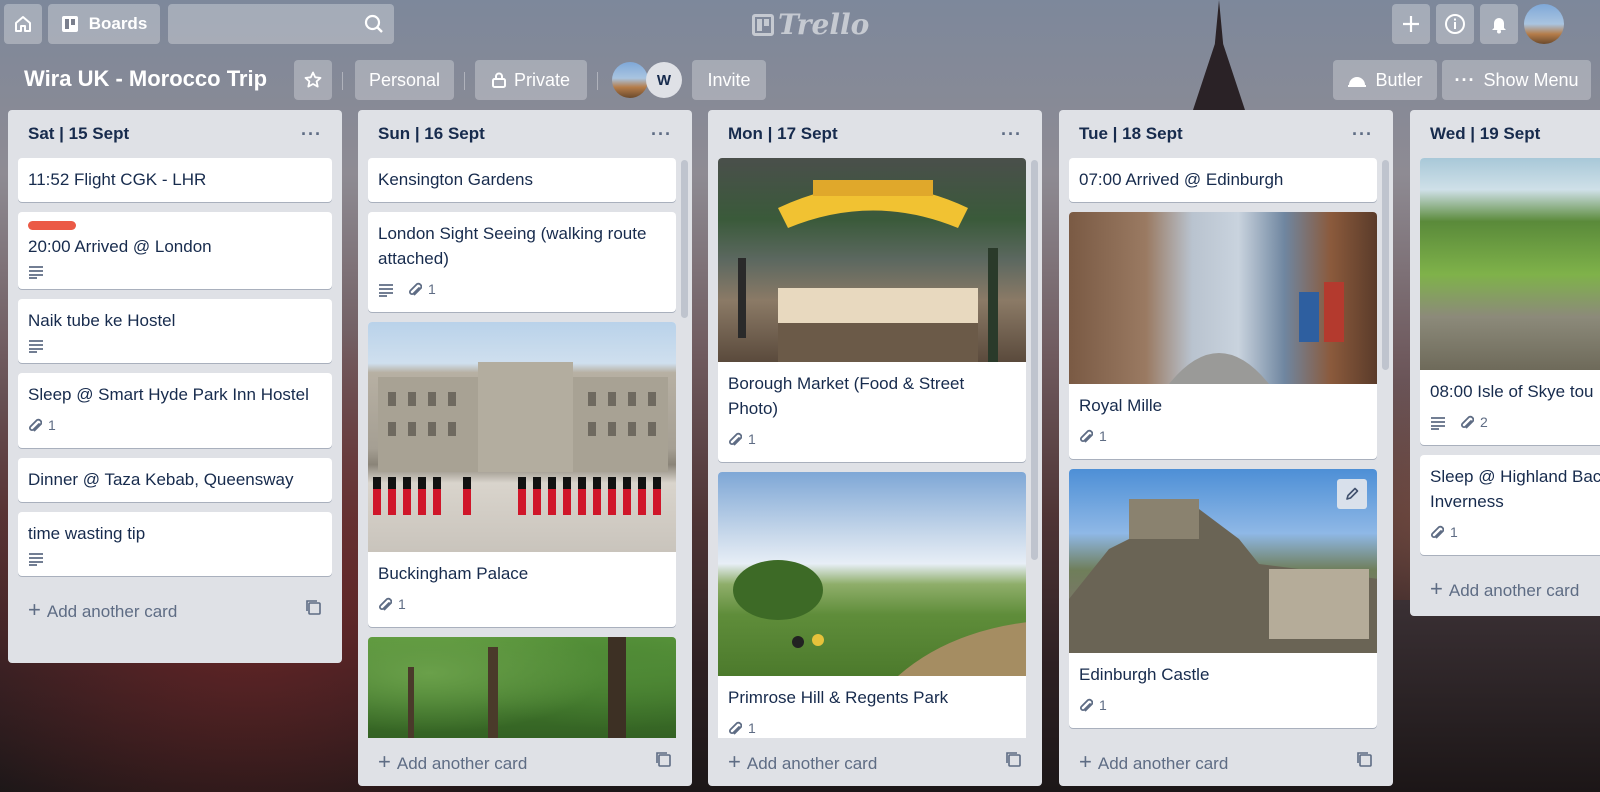 The image size is (1600, 792). Describe the element at coordinates (1455, 24) in the screenshot. I see `info-button` at that location.